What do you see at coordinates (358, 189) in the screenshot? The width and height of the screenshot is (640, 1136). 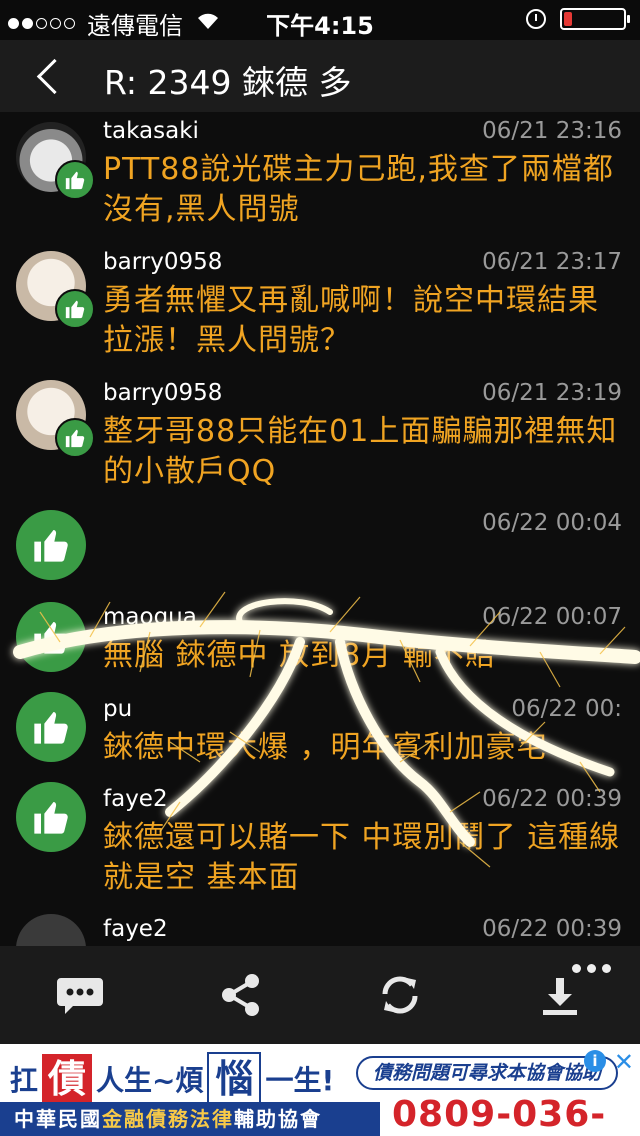 I see `post-message: PTT88說光碟主力己跑,我查了兩檔都沒有,黑人問號` at bounding box center [358, 189].